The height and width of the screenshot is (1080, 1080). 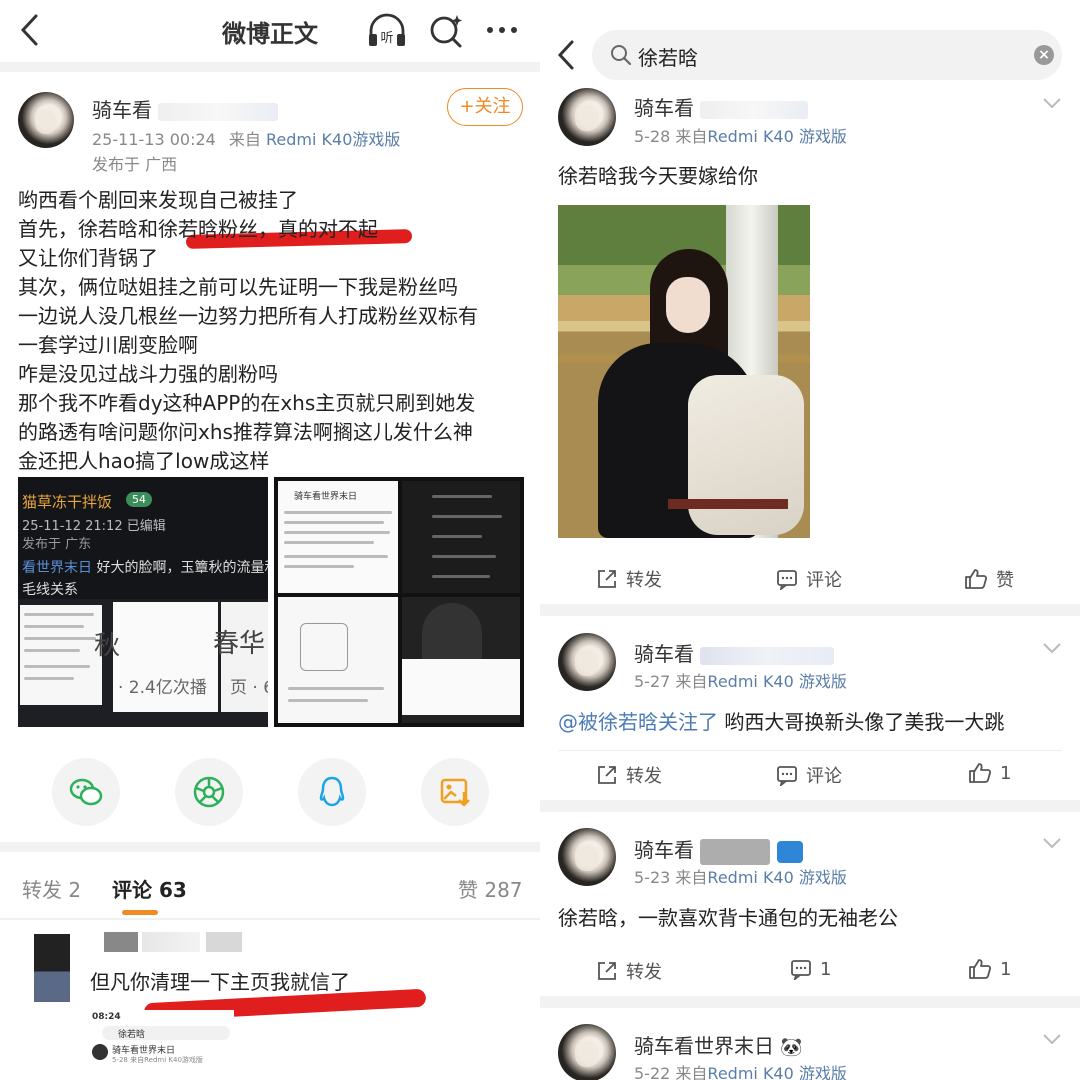 What do you see at coordinates (245, 432) in the screenshot?
I see `post-line: 的路透有啥问题你问xhs推荐算法啊搁这儿发什么神` at bounding box center [245, 432].